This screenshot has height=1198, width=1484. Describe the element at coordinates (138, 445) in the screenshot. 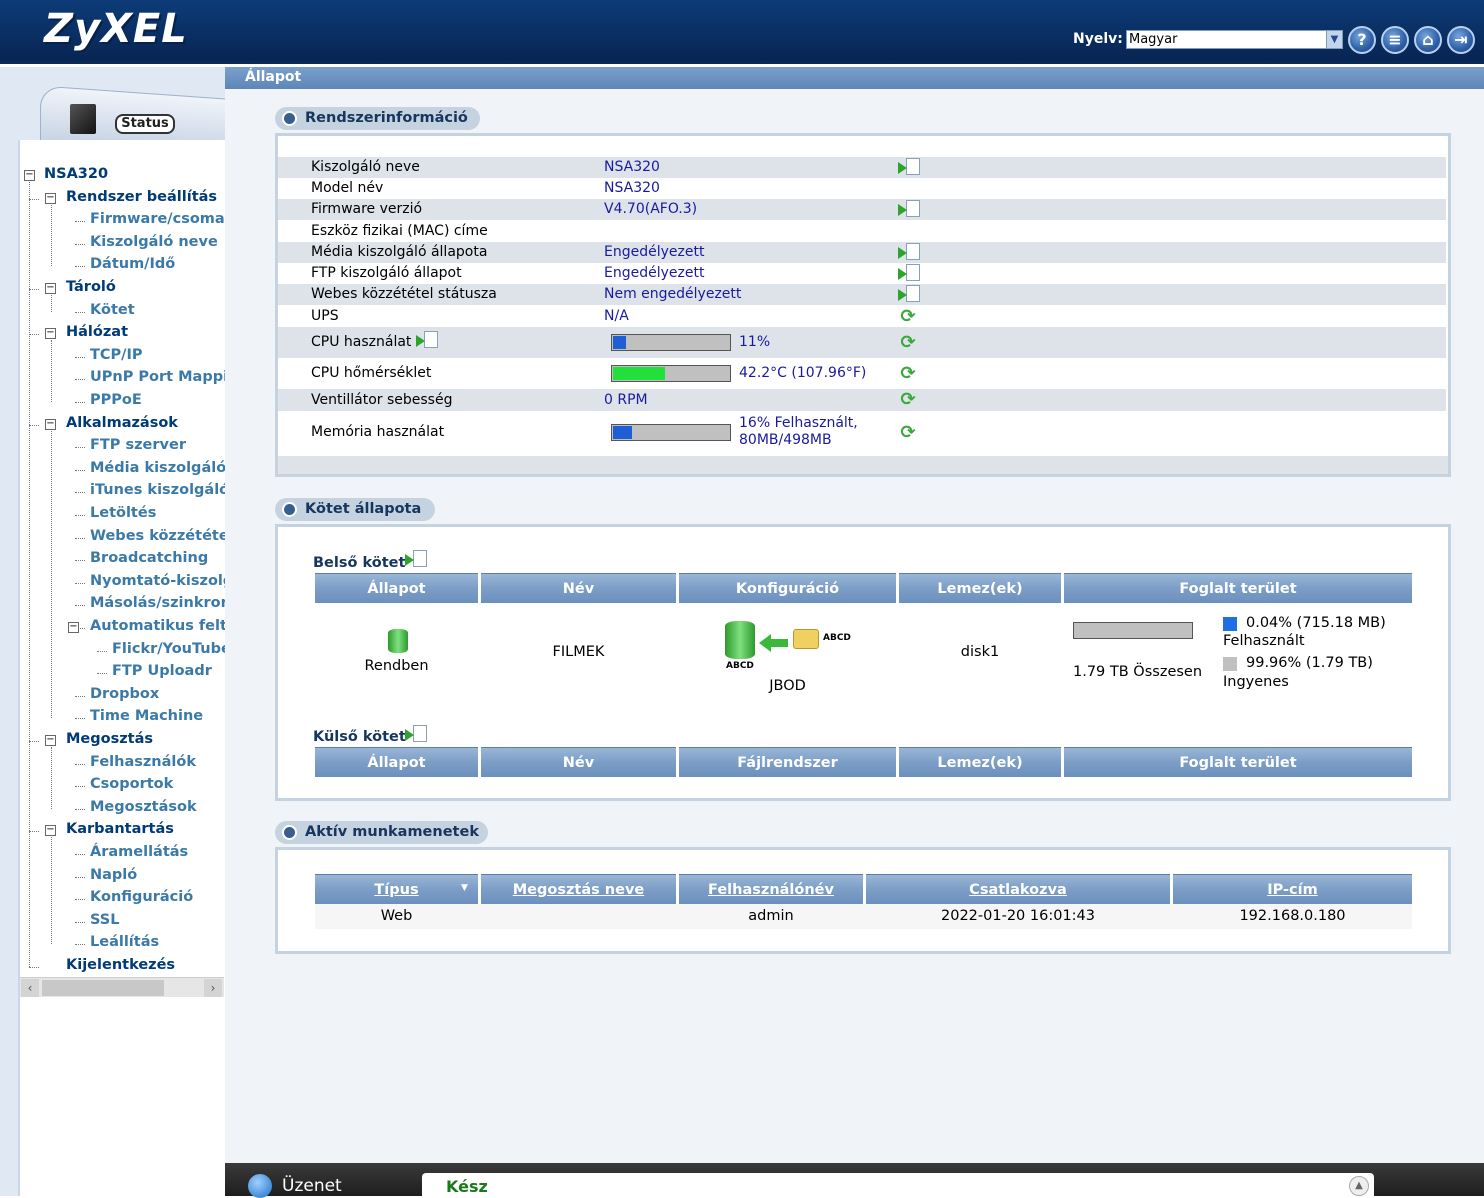

I see `sidebar-item-ftp-szerver: FTP szerver` at that location.